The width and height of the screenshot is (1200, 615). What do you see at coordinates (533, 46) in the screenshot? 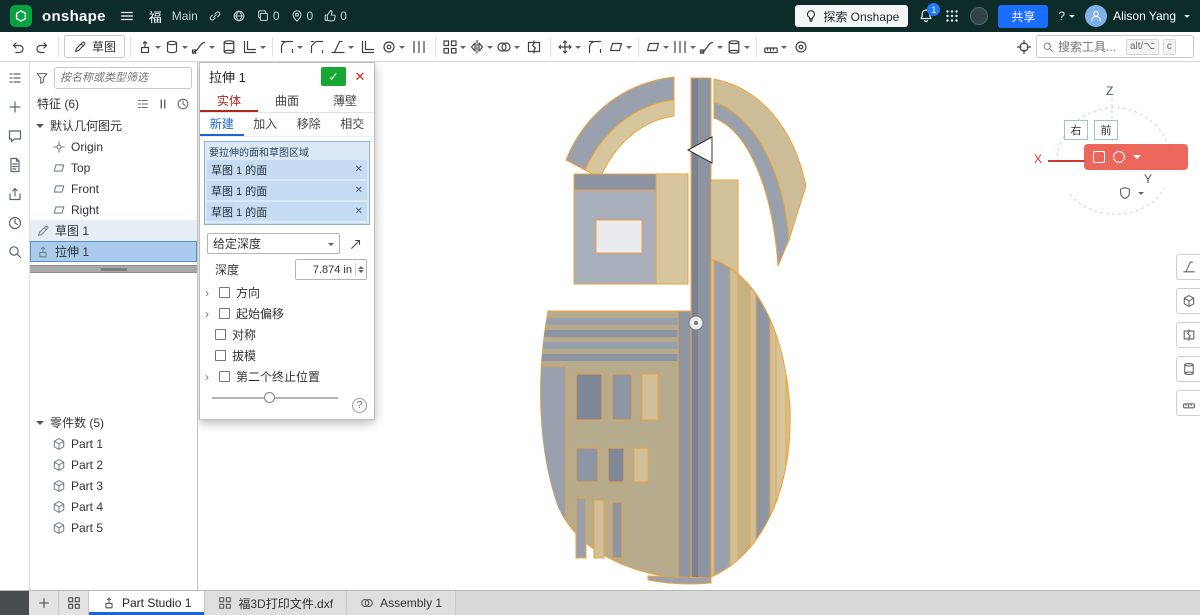
I see `split-button` at bounding box center [533, 46].